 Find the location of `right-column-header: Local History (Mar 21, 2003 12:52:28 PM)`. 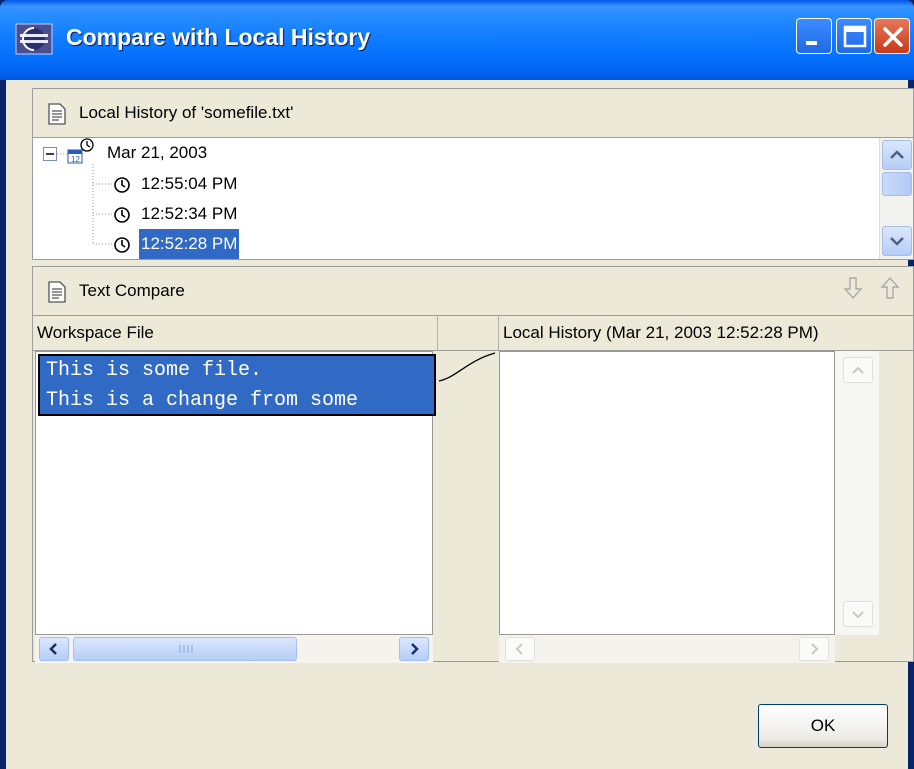

right-column-header: Local History (Mar 21, 2003 12:52:28 PM) is located at coordinates (706, 333).